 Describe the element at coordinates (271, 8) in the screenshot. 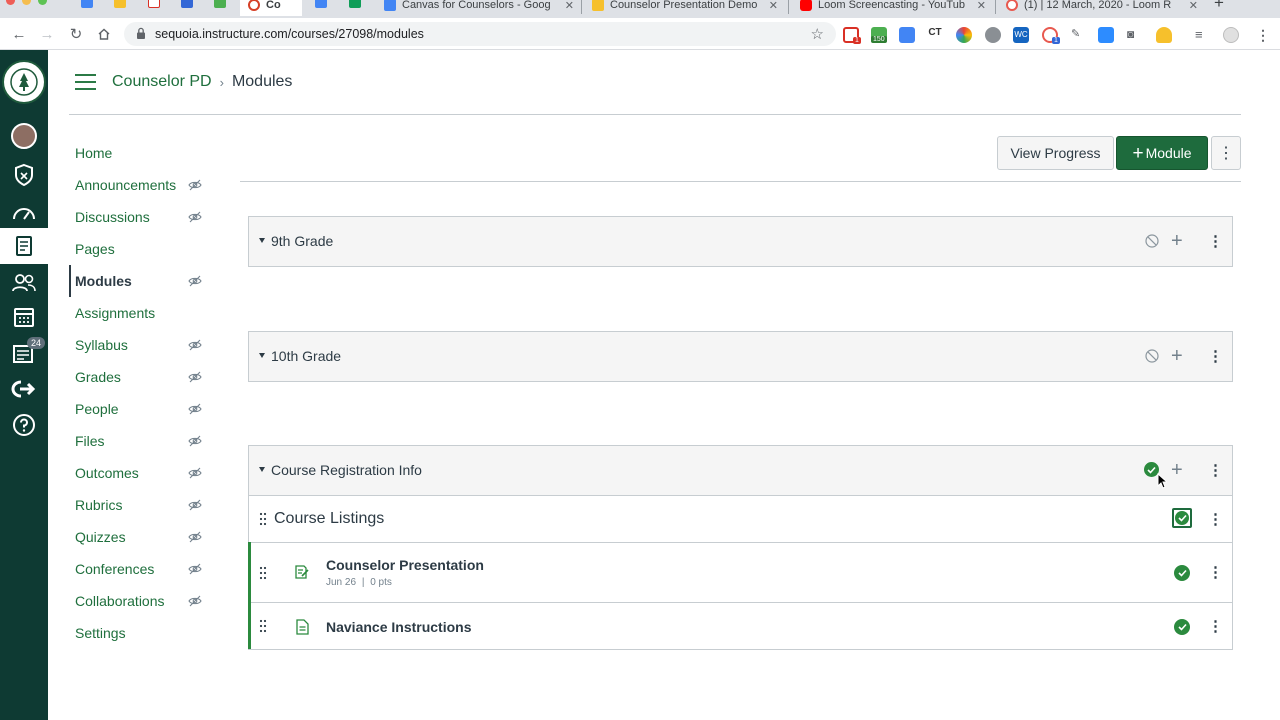

I see `tab-canvas-active: Co` at that location.